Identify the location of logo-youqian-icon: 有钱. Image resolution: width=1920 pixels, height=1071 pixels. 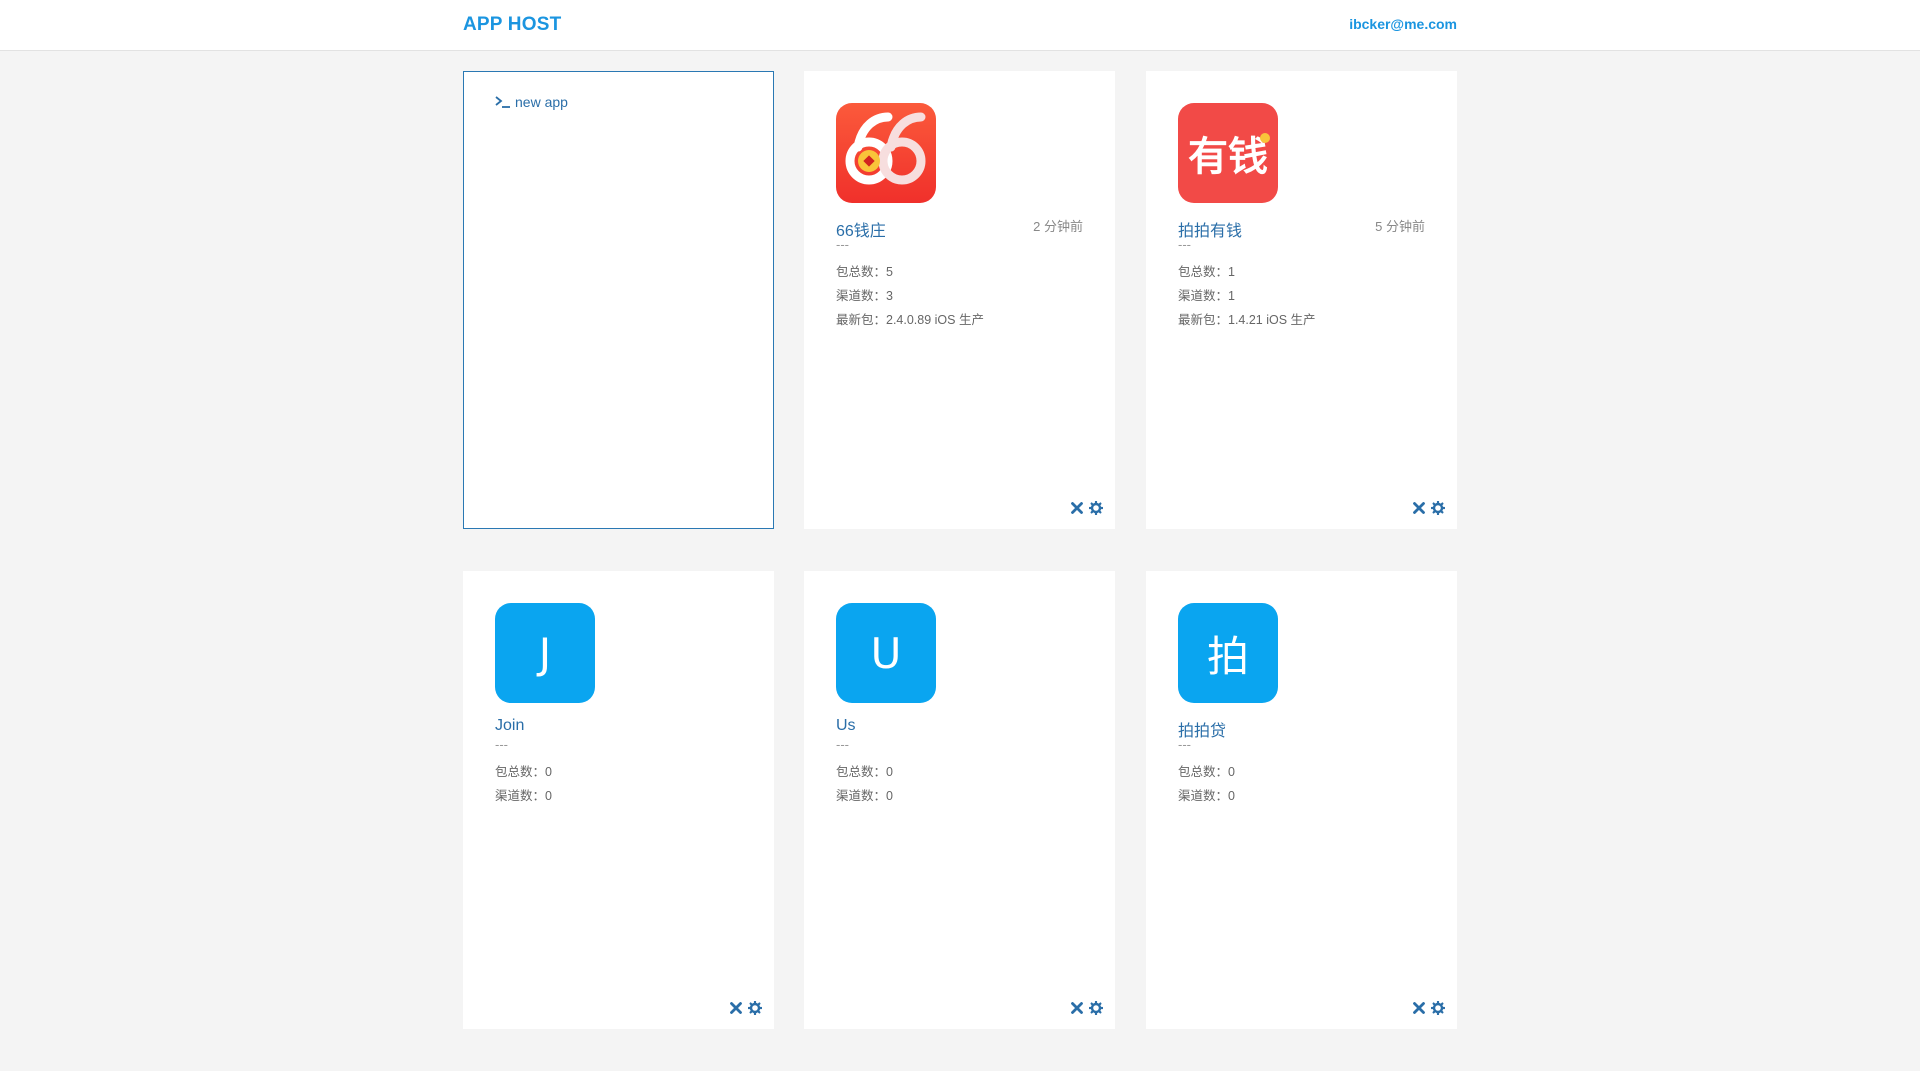
(1228, 153).